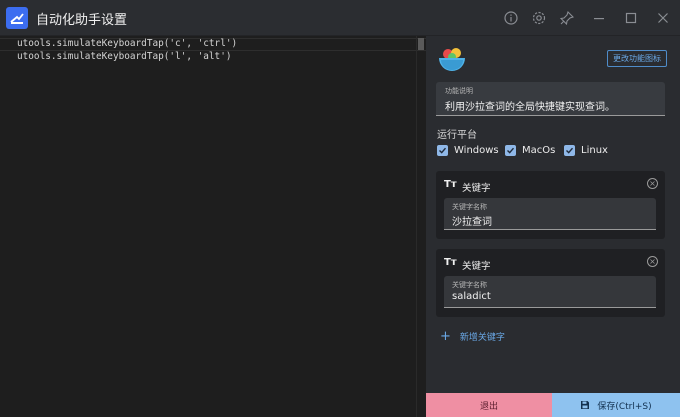 This screenshot has width=680, height=417. I want to click on save-disk-icon, so click(585, 405).